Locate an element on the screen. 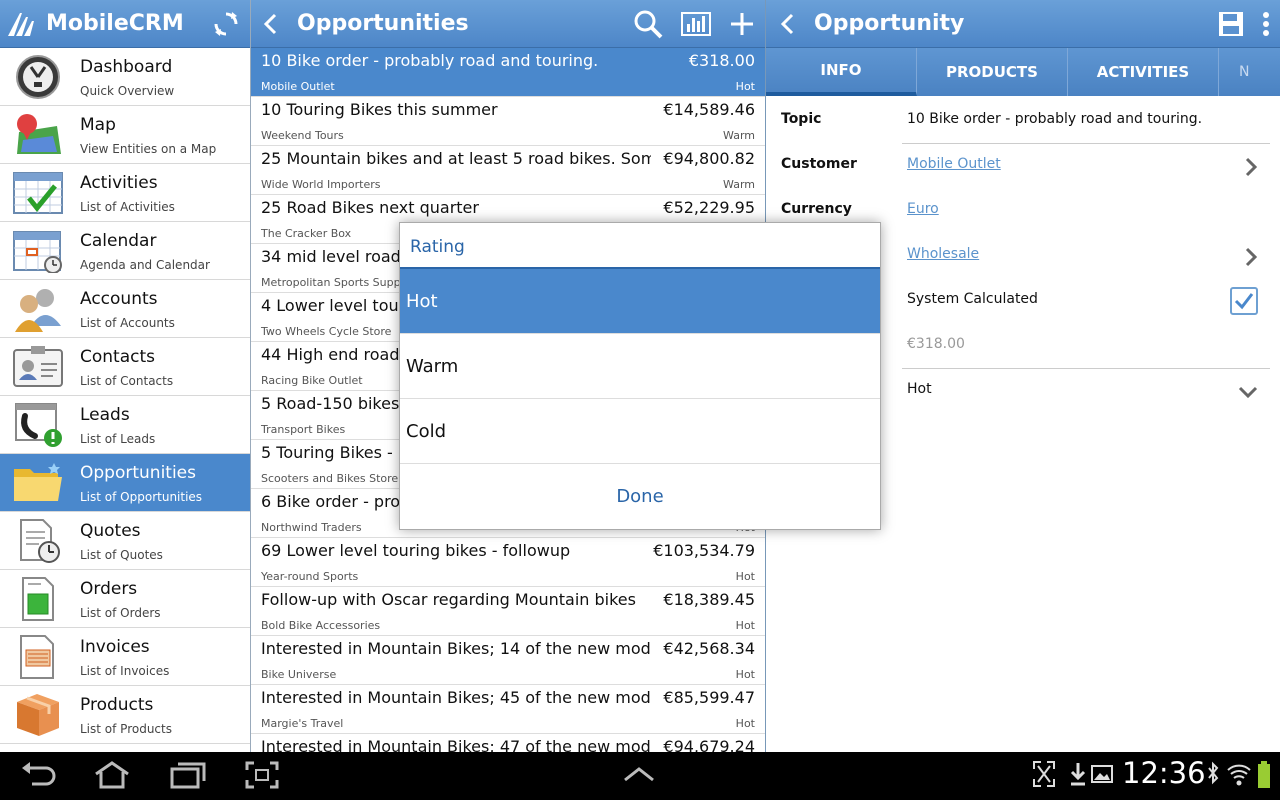 Image resolution: width=1280 pixels, height=800 pixels. download-icon is located at coordinates (1078, 774).